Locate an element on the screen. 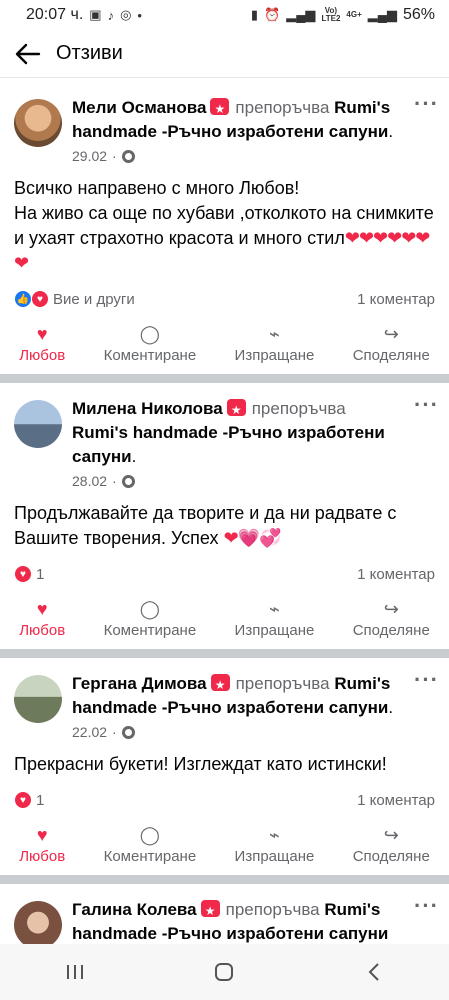 The width and height of the screenshot is (449, 1000). reactions-row: ♥ 1 1 коментар is located at coordinates (224, 568).